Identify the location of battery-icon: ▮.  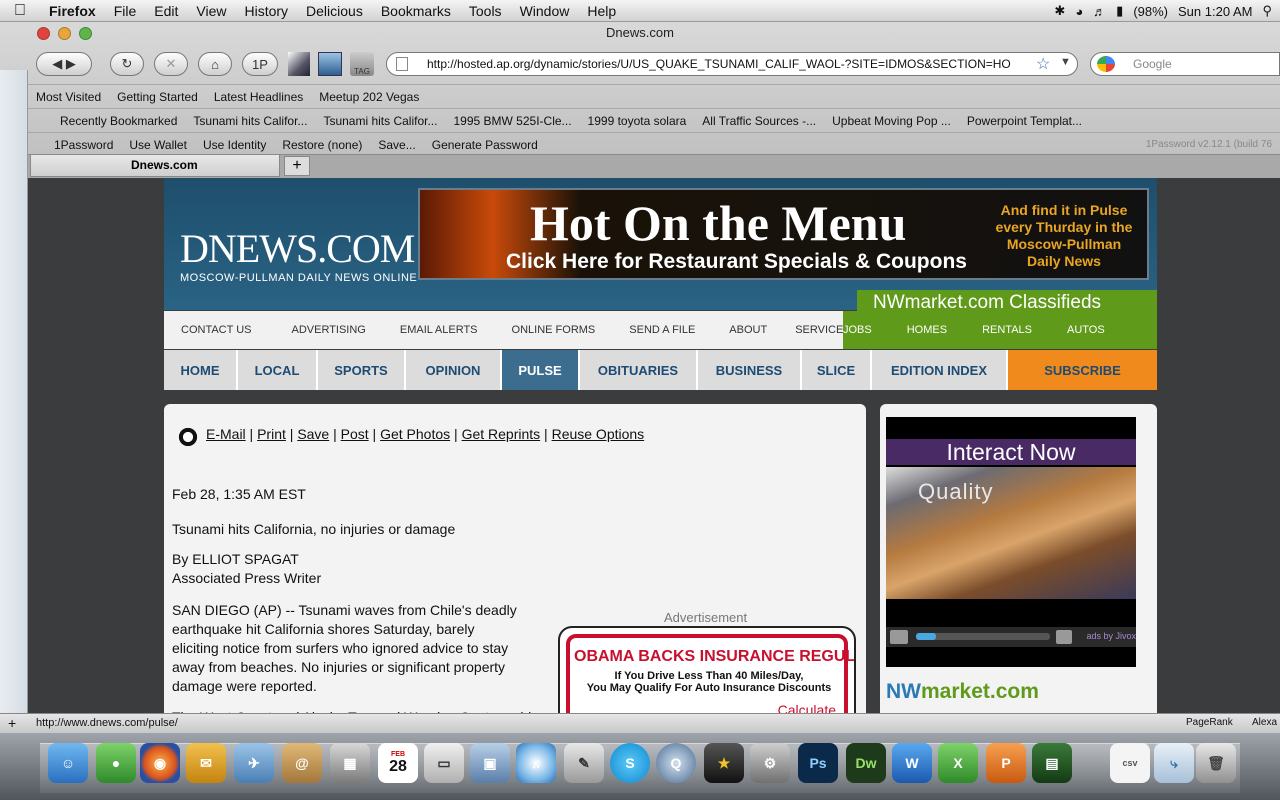
(1119, 11).